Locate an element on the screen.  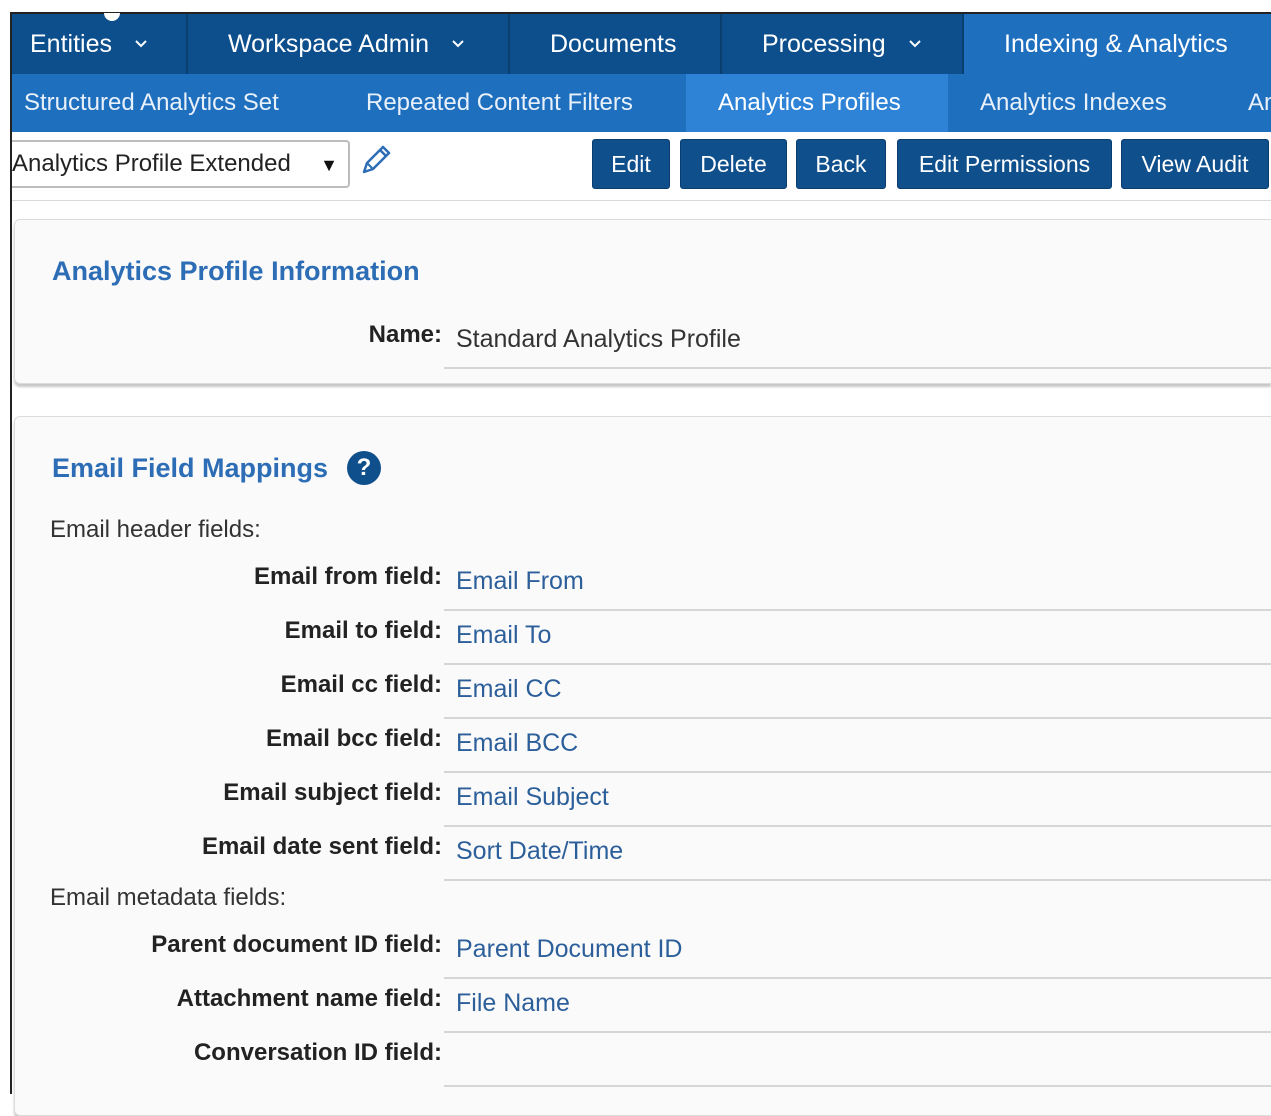
email-metadata-section-label: Email metadata fields: is located at coordinates (168, 897).